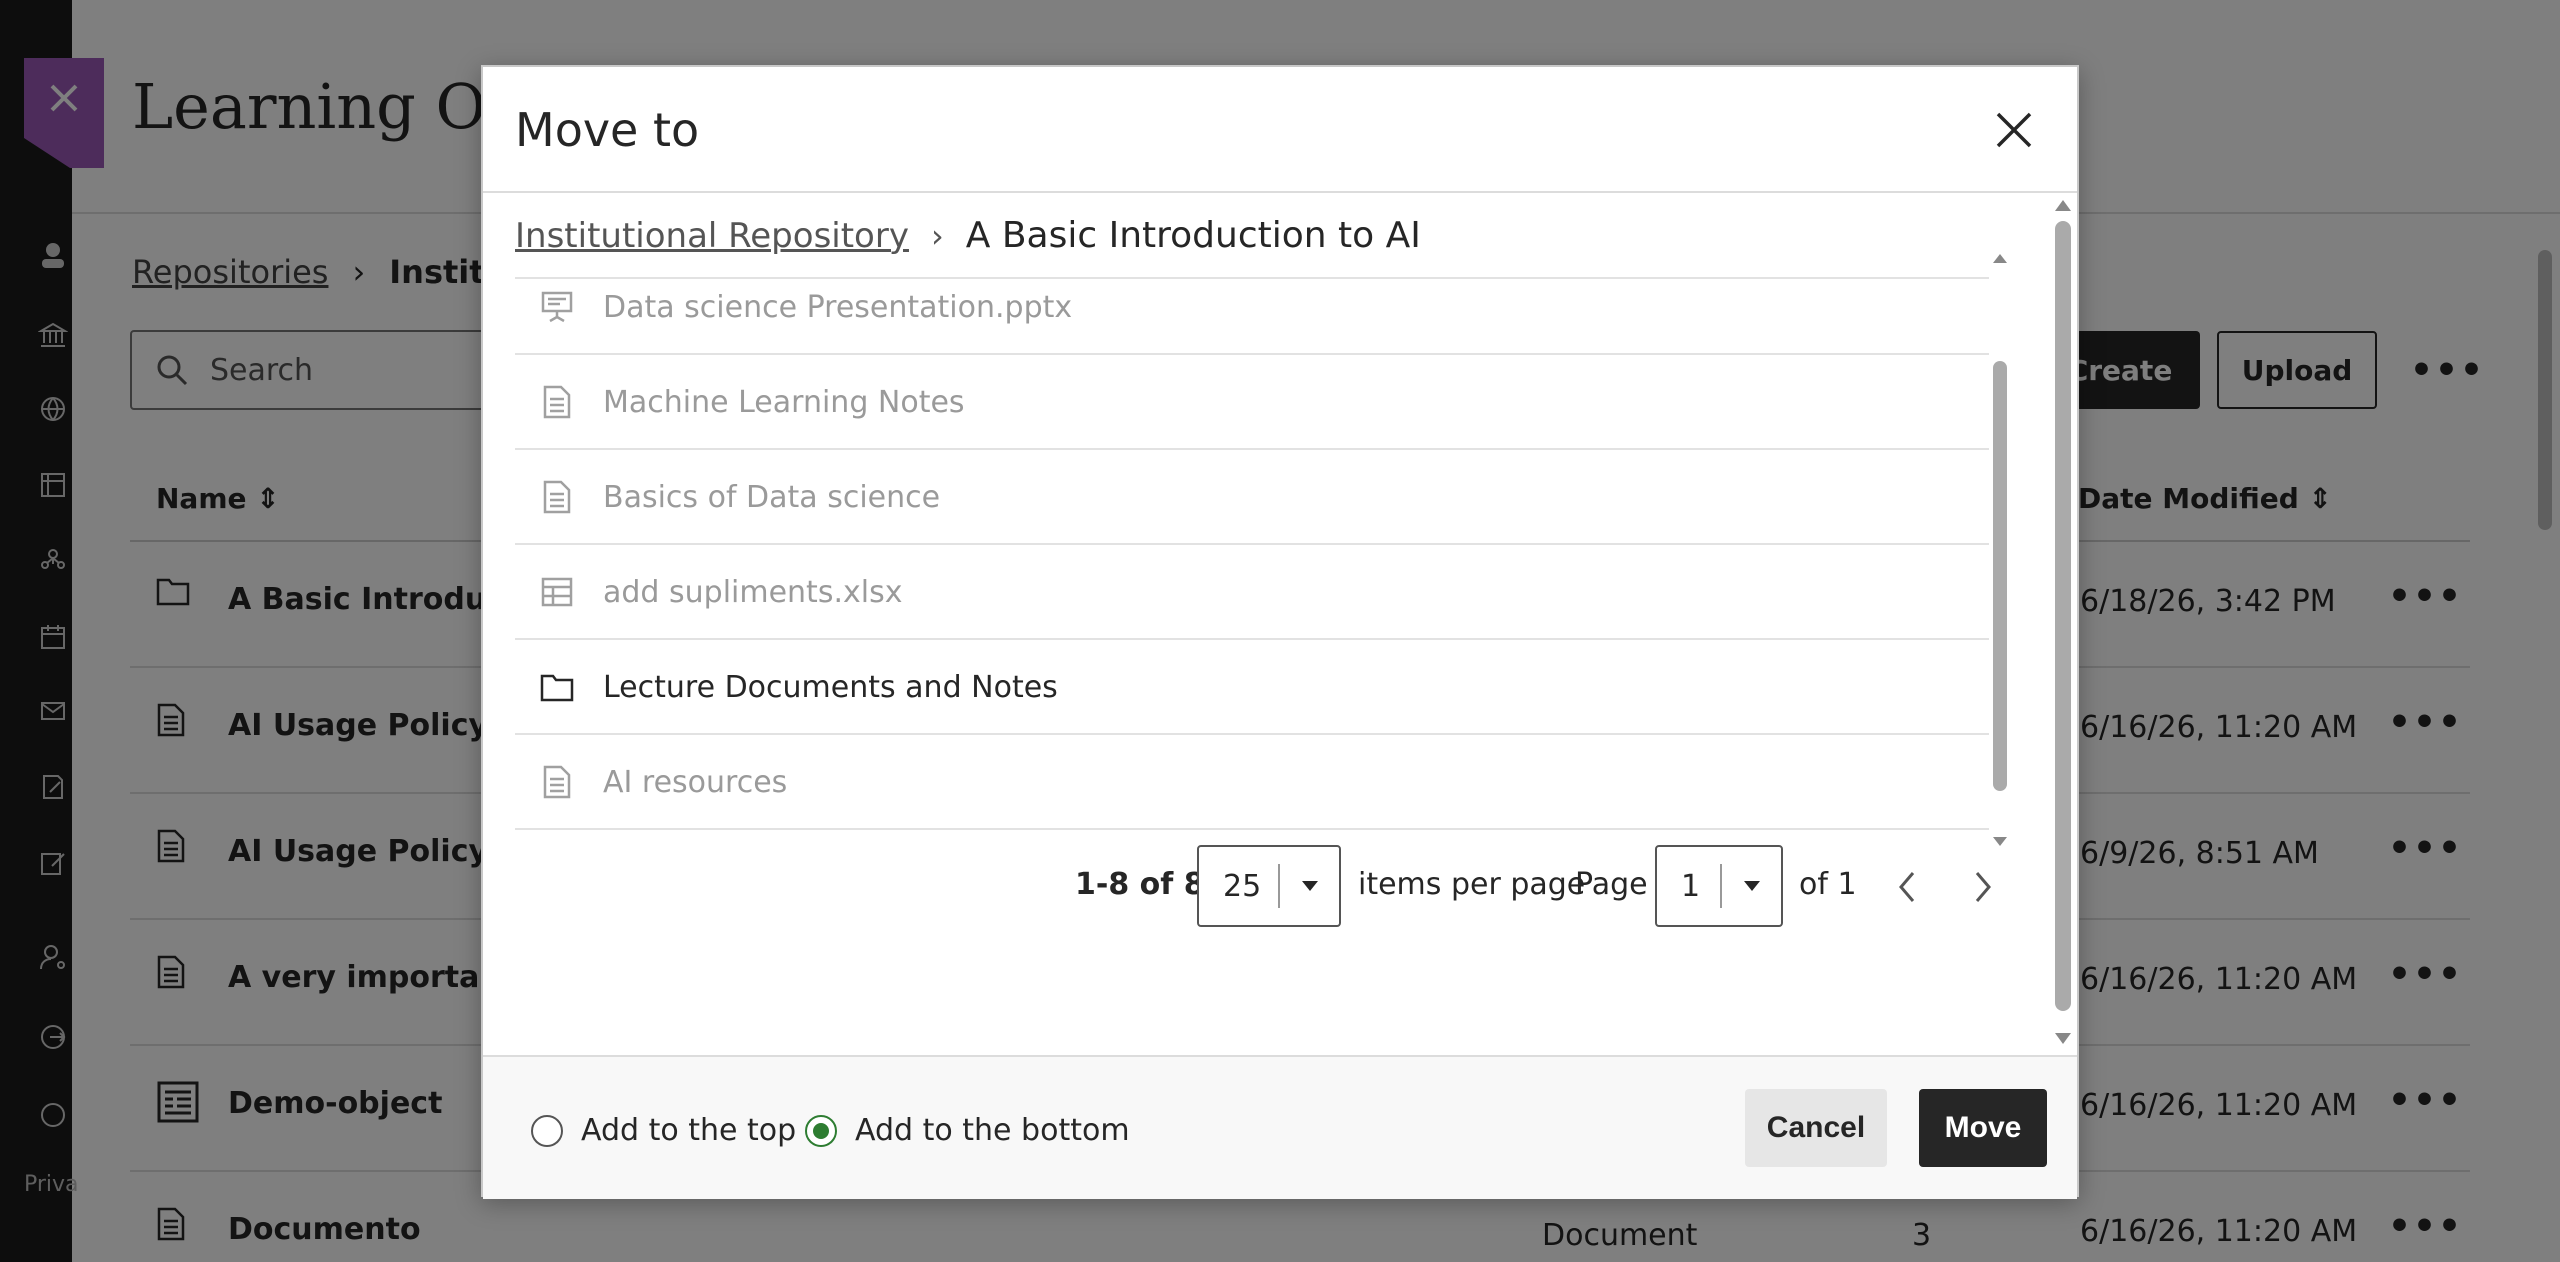 The image size is (2560, 1262). I want to click on destination-item: AI resources, so click(1252, 783).